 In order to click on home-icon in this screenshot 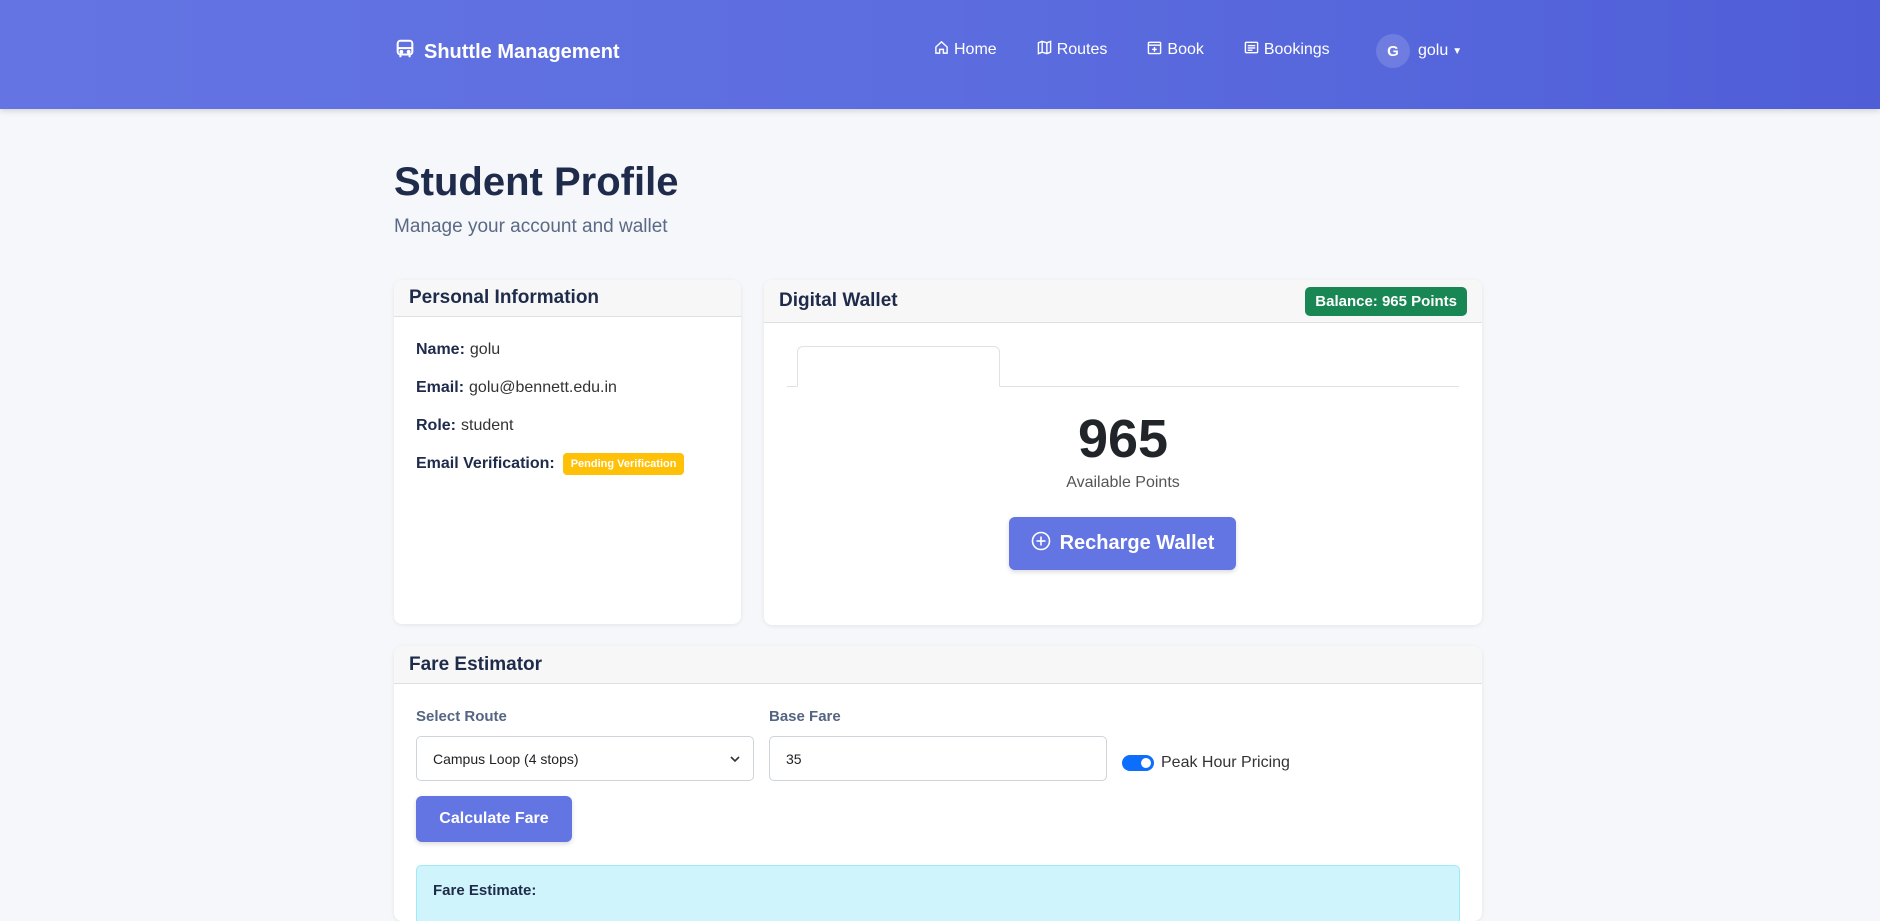, I will do `click(941, 50)`.